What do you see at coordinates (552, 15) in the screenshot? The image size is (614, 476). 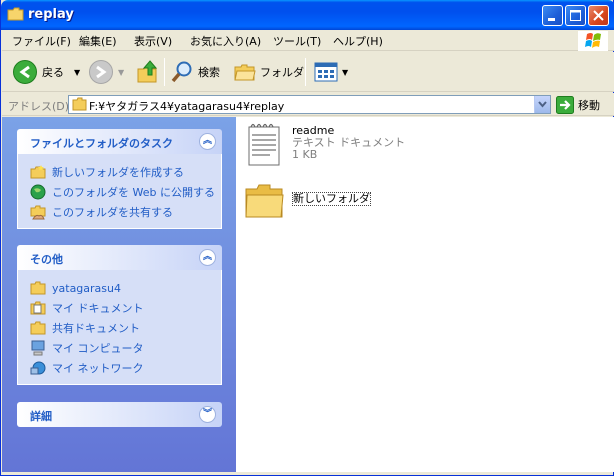 I see `minimize-button` at bounding box center [552, 15].